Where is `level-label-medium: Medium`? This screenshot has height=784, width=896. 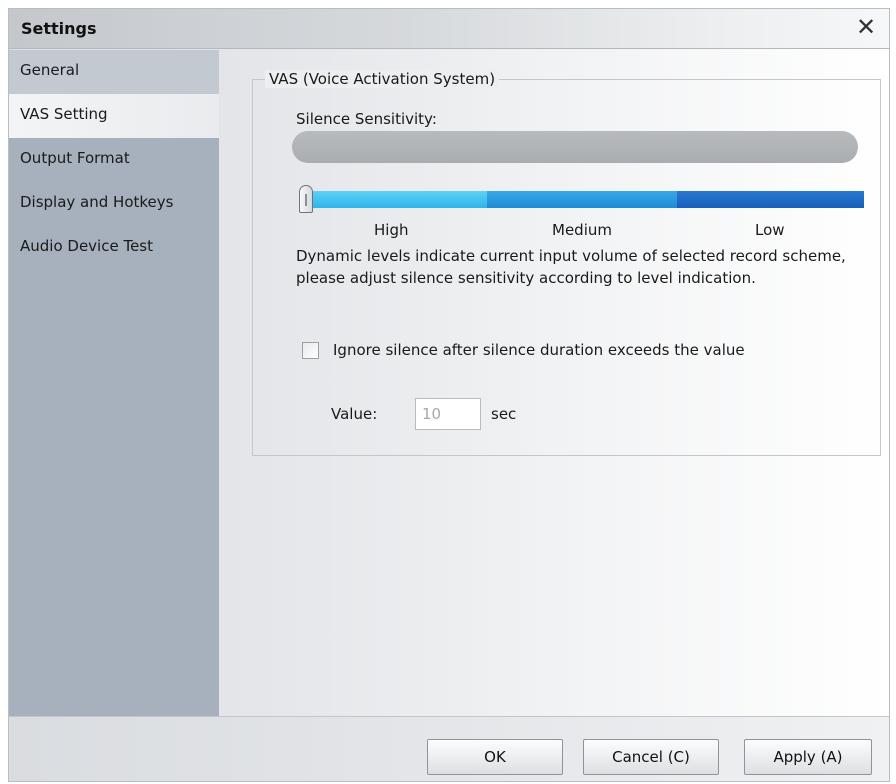
level-label-medium: Medium is located at coordinates (582, 230).